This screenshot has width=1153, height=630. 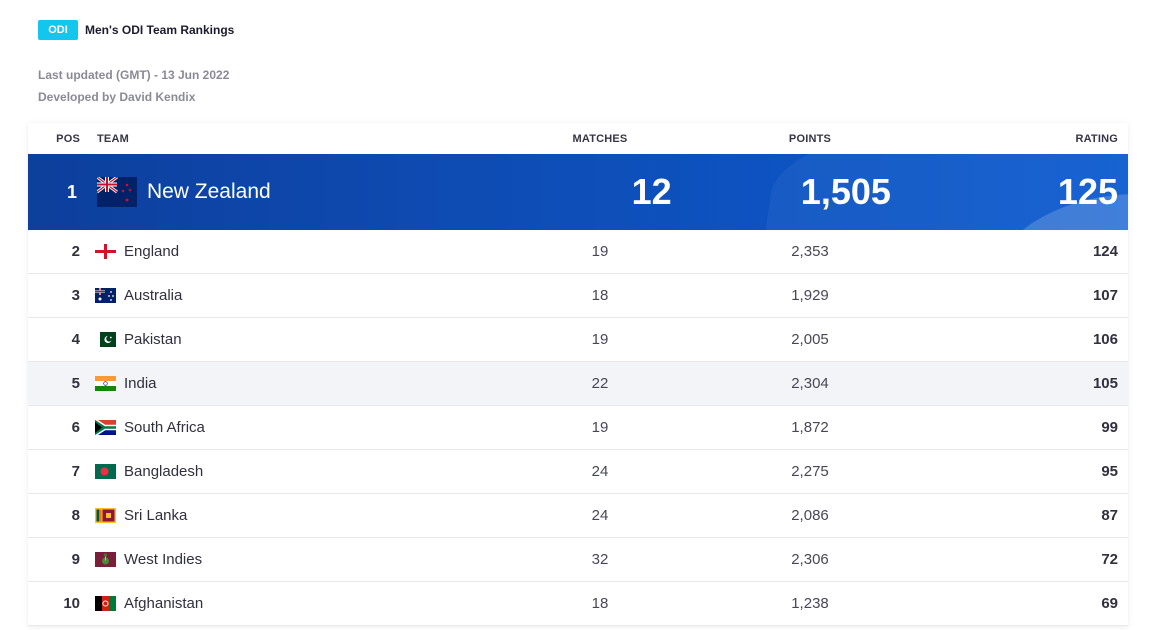 What do you see at coordinates (810, 138) in the screenshot?
I see `column-header-points: POINTS` at bounding box center [810, 138].